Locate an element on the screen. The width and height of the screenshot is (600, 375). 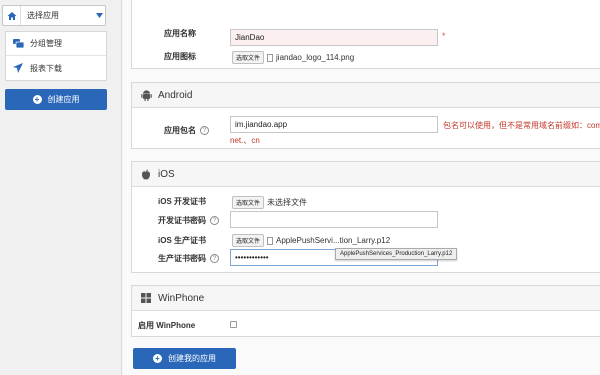
sidebar-item-label: 分组管理 is located at coordinates (46, 43).